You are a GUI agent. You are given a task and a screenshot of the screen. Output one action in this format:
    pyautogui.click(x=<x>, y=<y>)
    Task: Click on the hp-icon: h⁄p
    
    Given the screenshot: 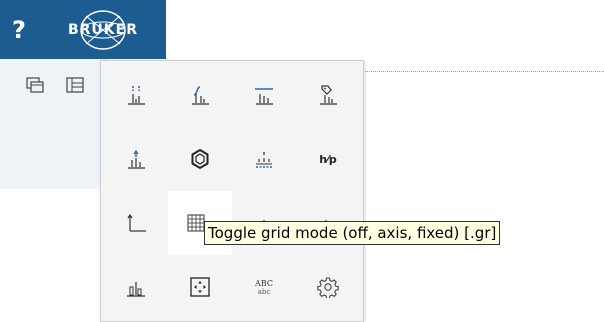 What is the action you would take?
    pyautogui.click(x=328, y=159)
    